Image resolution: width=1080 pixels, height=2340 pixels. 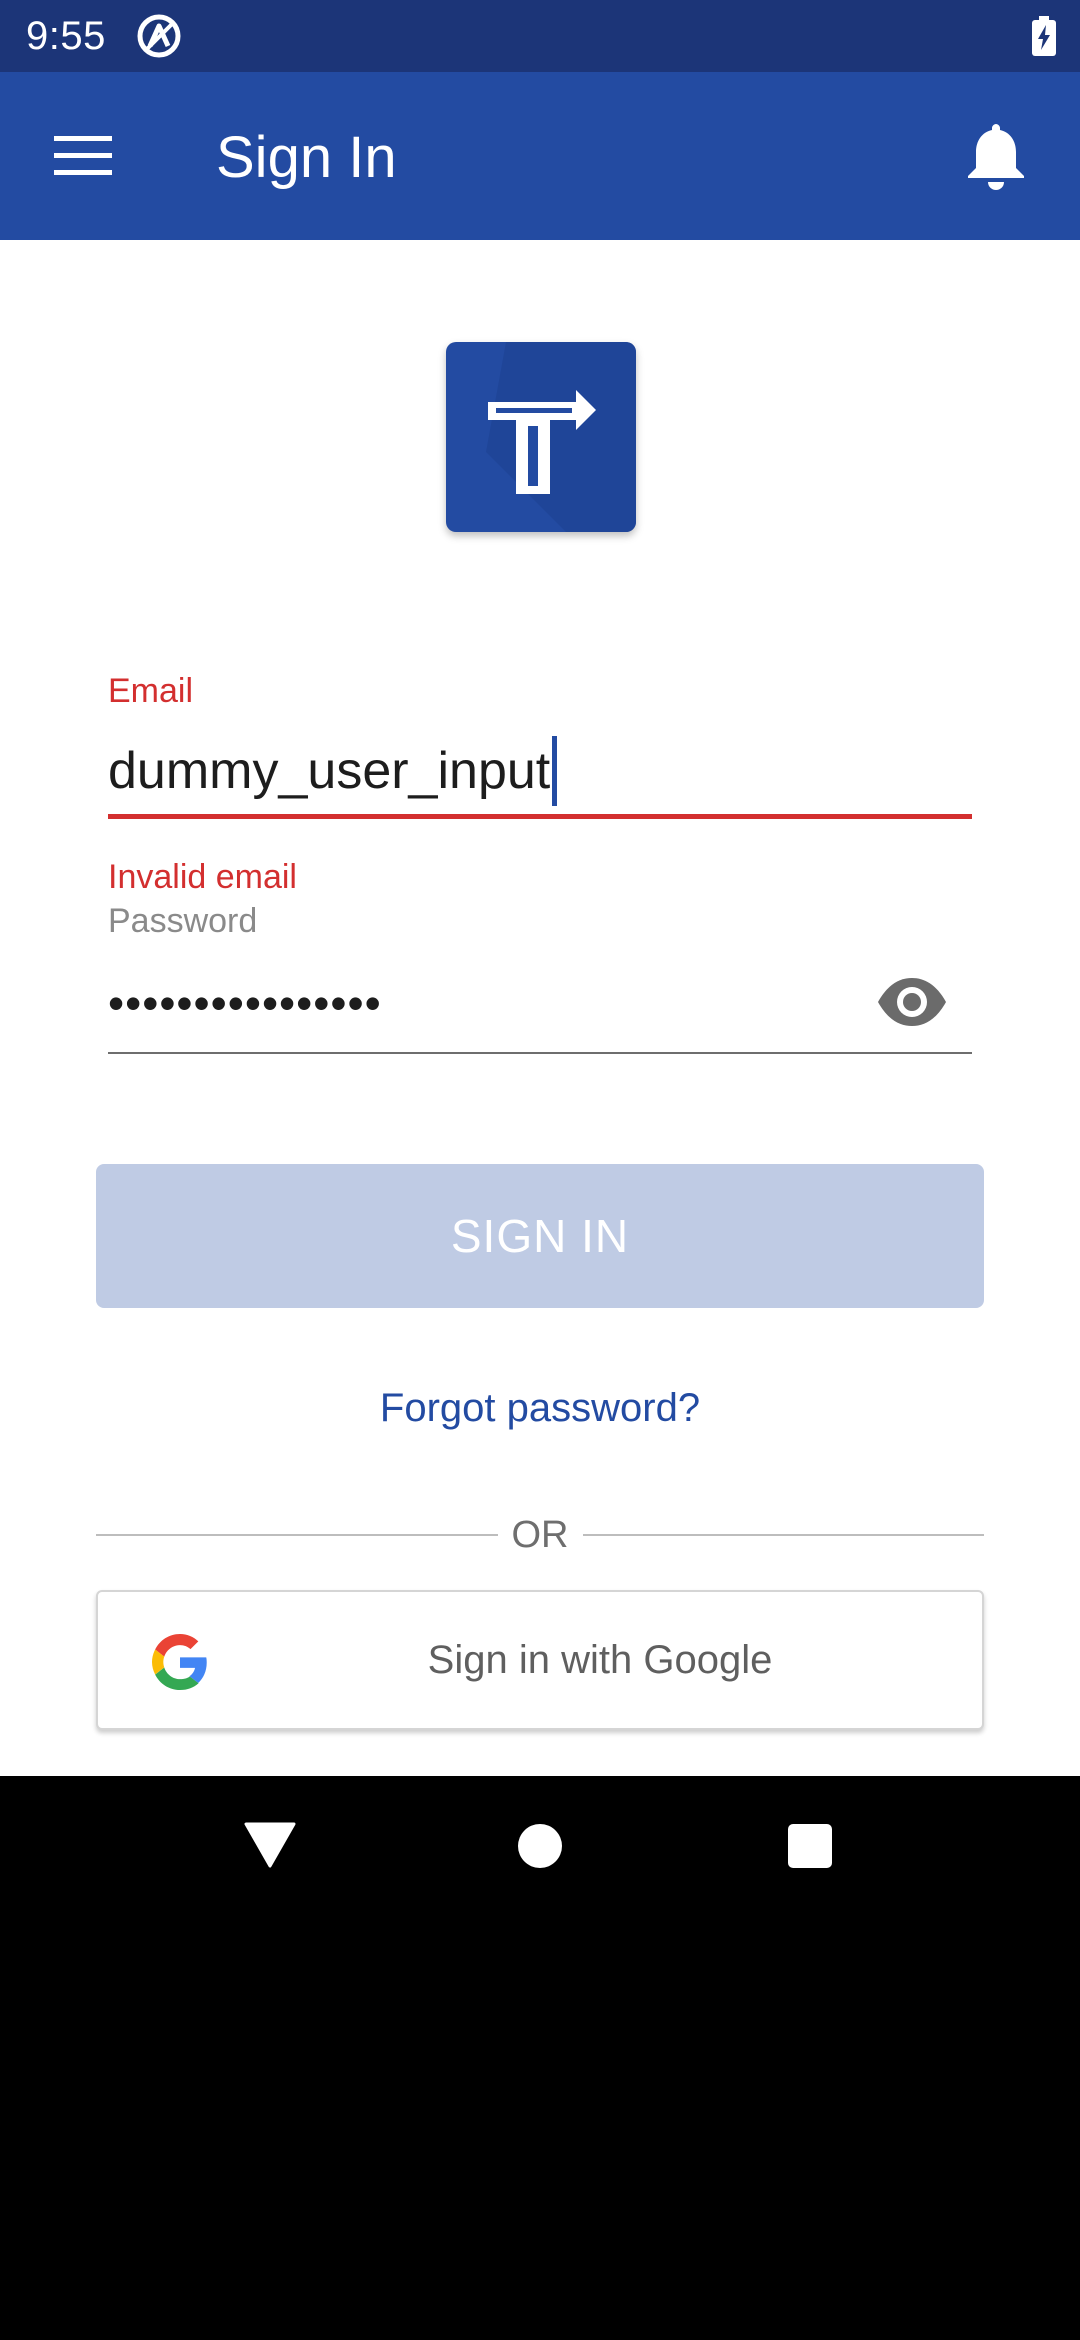 I want to click on or-text: OR, so click(x=540, y=1534).